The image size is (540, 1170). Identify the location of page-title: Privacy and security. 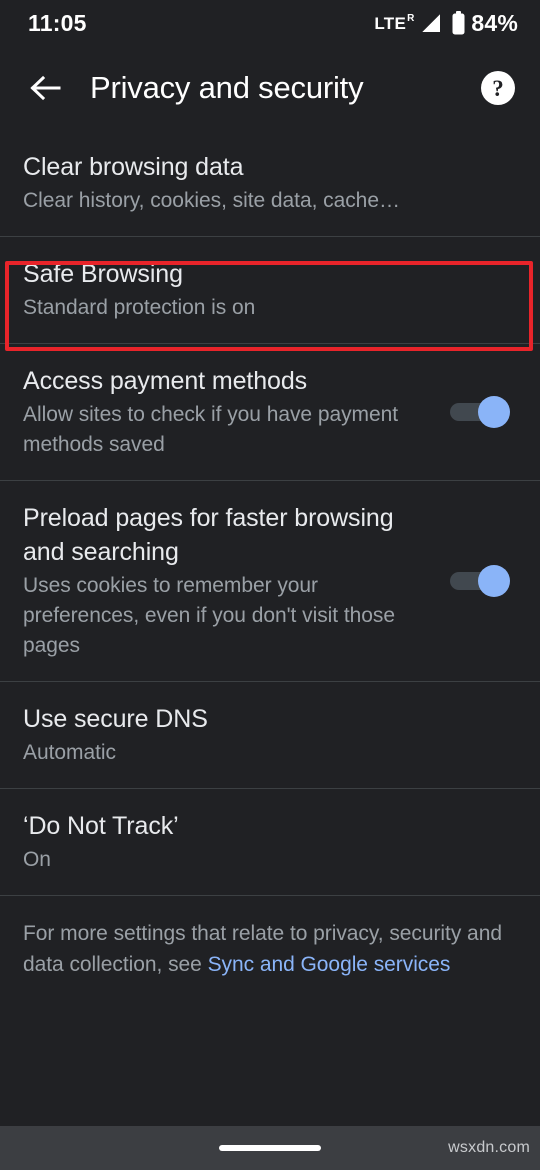
(227, 87).